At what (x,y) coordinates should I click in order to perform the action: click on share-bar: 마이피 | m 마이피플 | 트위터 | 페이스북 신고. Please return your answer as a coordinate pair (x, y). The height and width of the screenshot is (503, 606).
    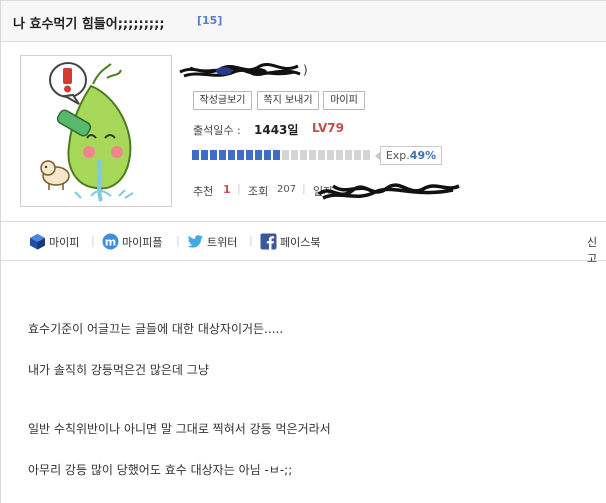
    Looking at the image, I should click on (303, 243).